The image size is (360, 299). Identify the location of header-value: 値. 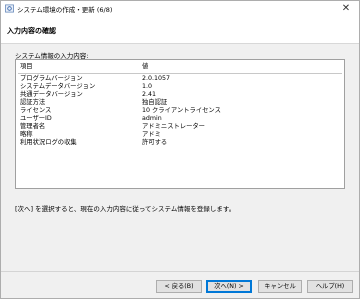
(145, 66).